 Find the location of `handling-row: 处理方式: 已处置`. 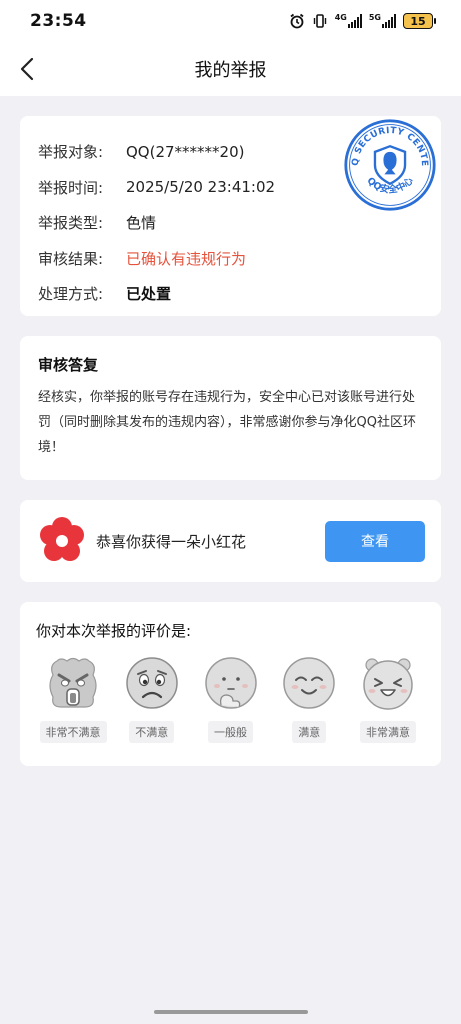

handling-row: 处理方式: 已处置 is located at coordinates (230, 294).